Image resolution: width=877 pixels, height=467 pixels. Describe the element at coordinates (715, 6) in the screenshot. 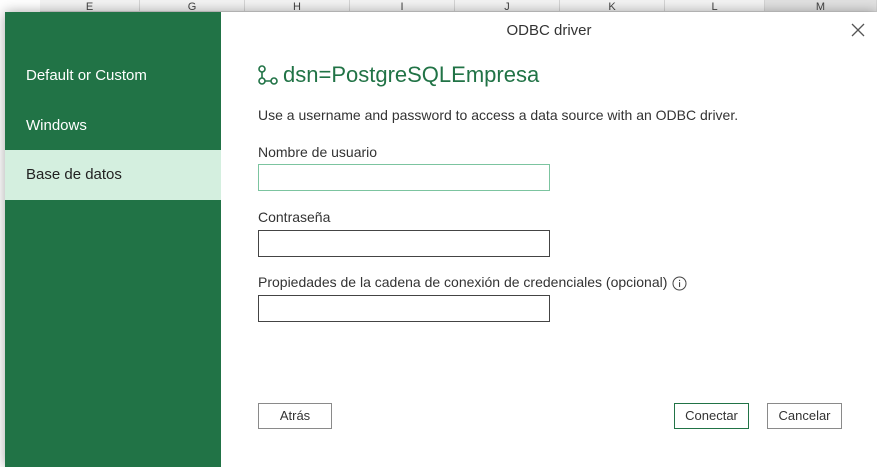

I see `column-header-l: L` at that location.